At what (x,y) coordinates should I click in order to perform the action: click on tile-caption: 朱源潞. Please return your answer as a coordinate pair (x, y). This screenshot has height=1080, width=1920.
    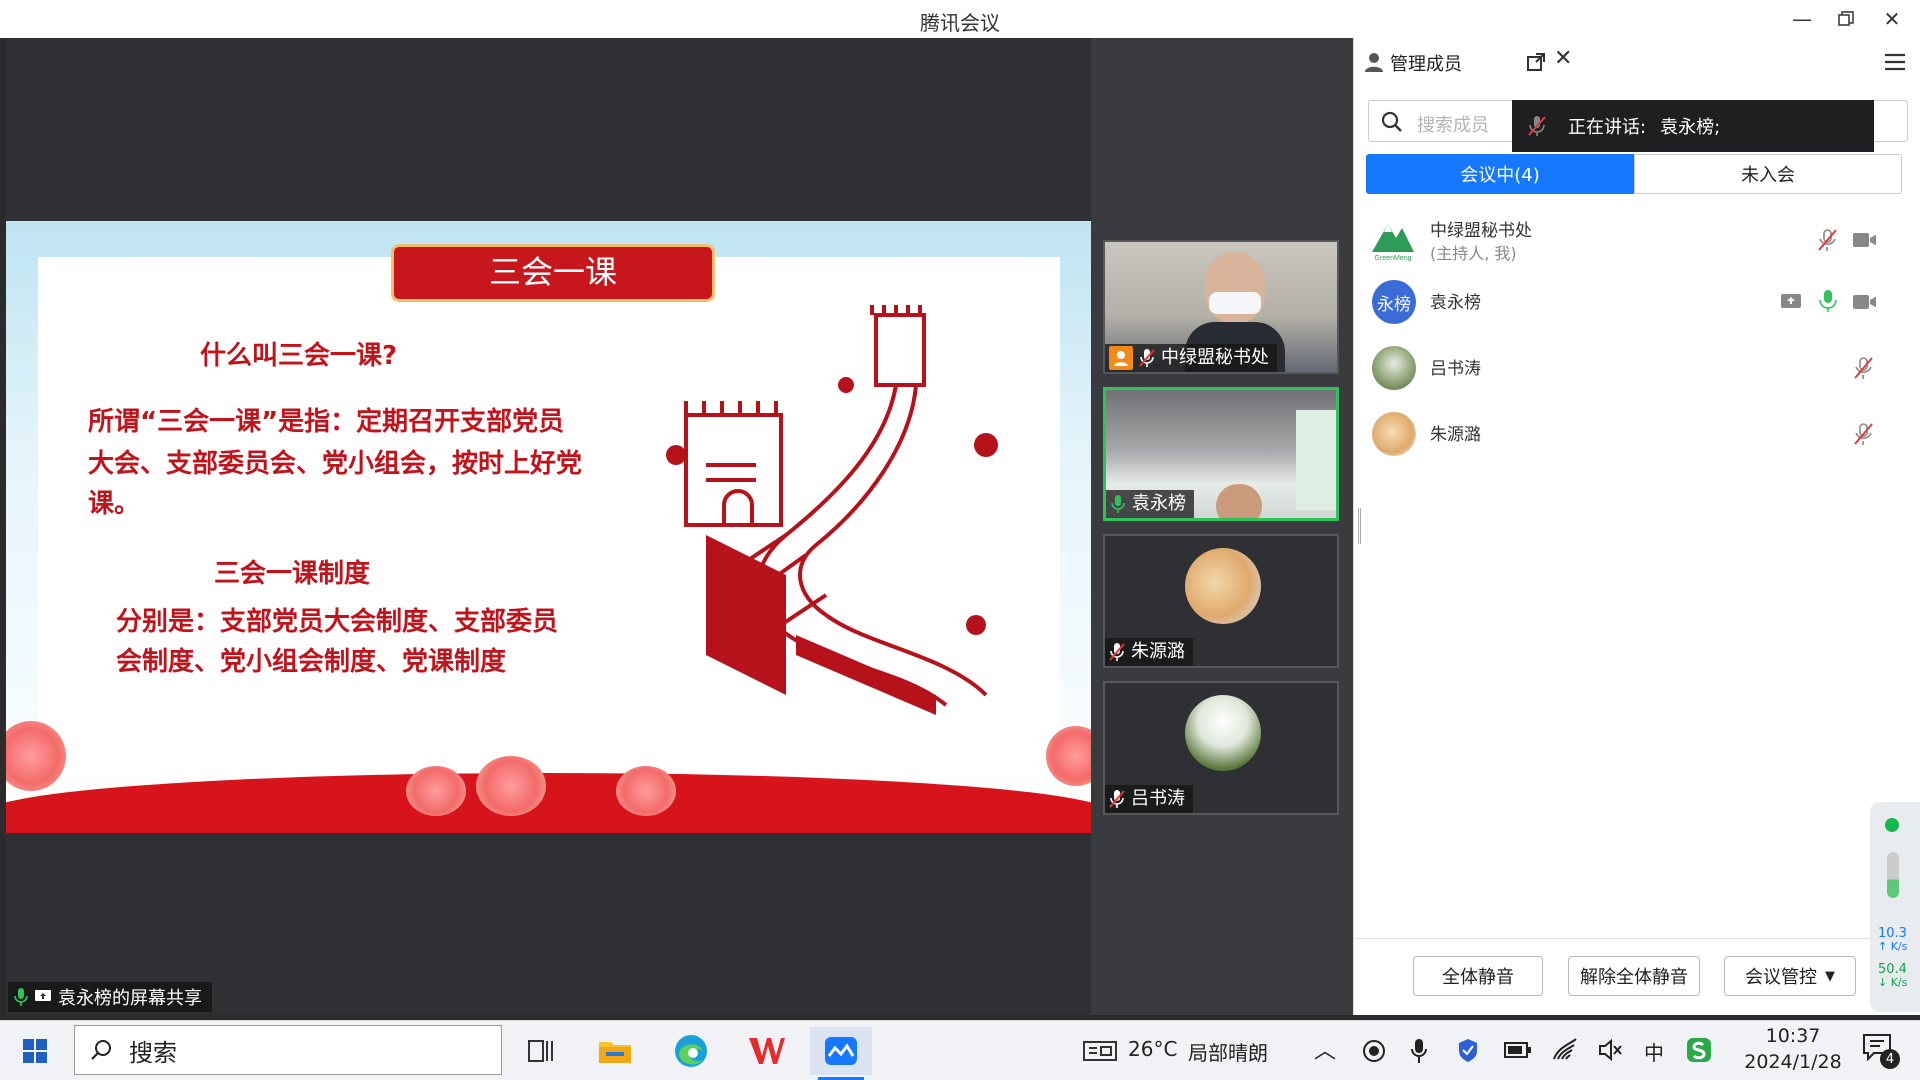
    Looking at the image, I should click on (1149, 652).